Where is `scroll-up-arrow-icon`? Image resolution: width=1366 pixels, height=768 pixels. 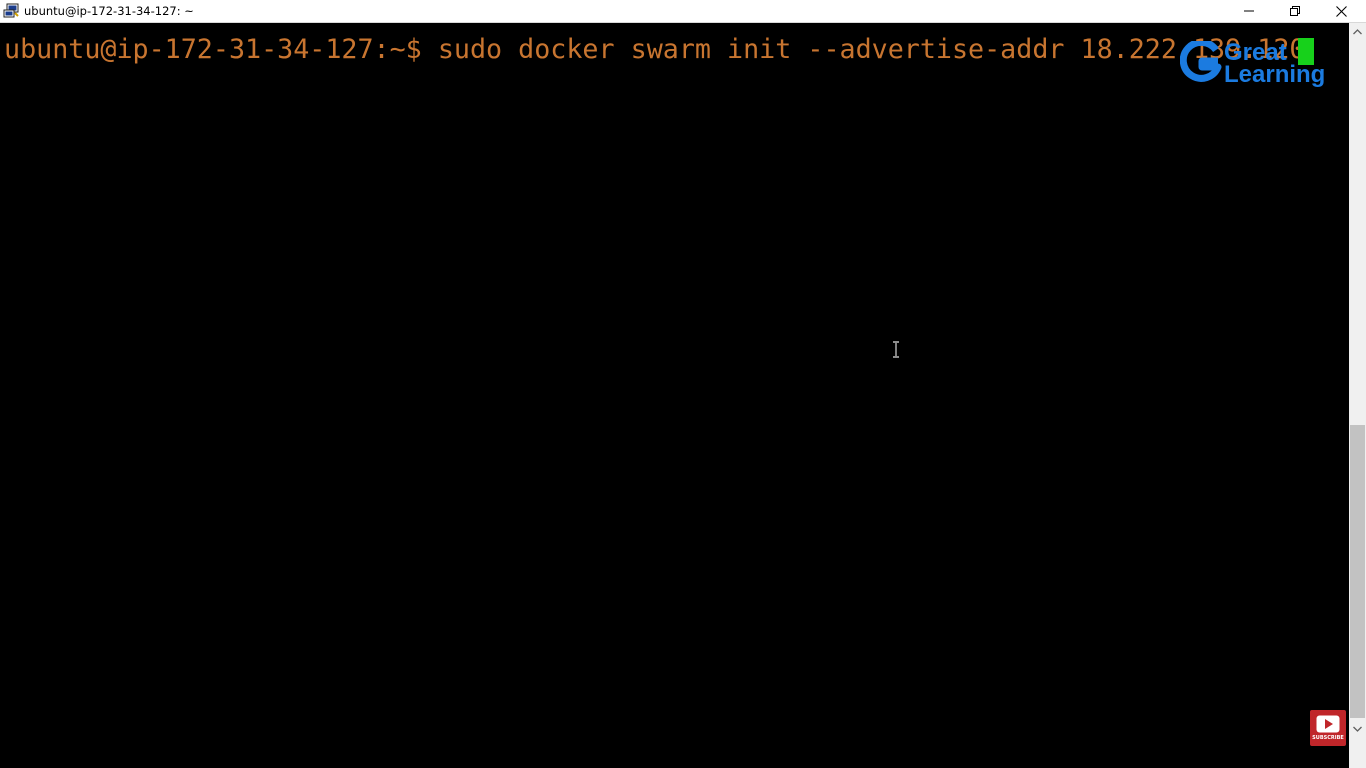
scroll-up-arrow-icon is located at coordinates (1357, 31).